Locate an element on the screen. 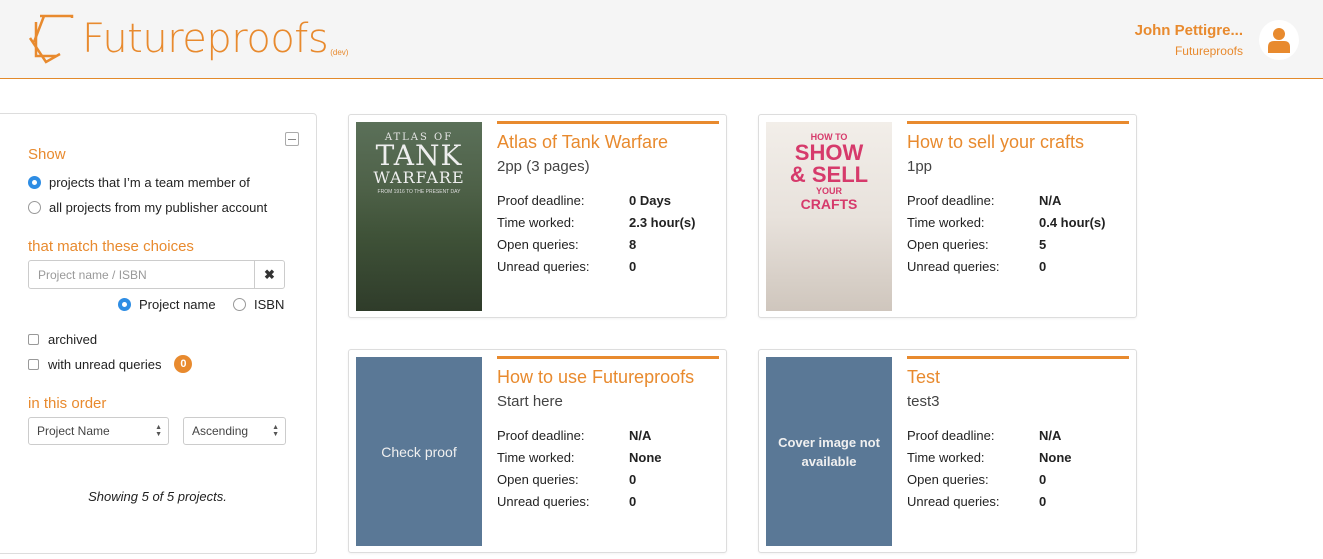 This screenshot has width=1323, height=559. unread-queries-checkbox is located at coordinates (33, 364).